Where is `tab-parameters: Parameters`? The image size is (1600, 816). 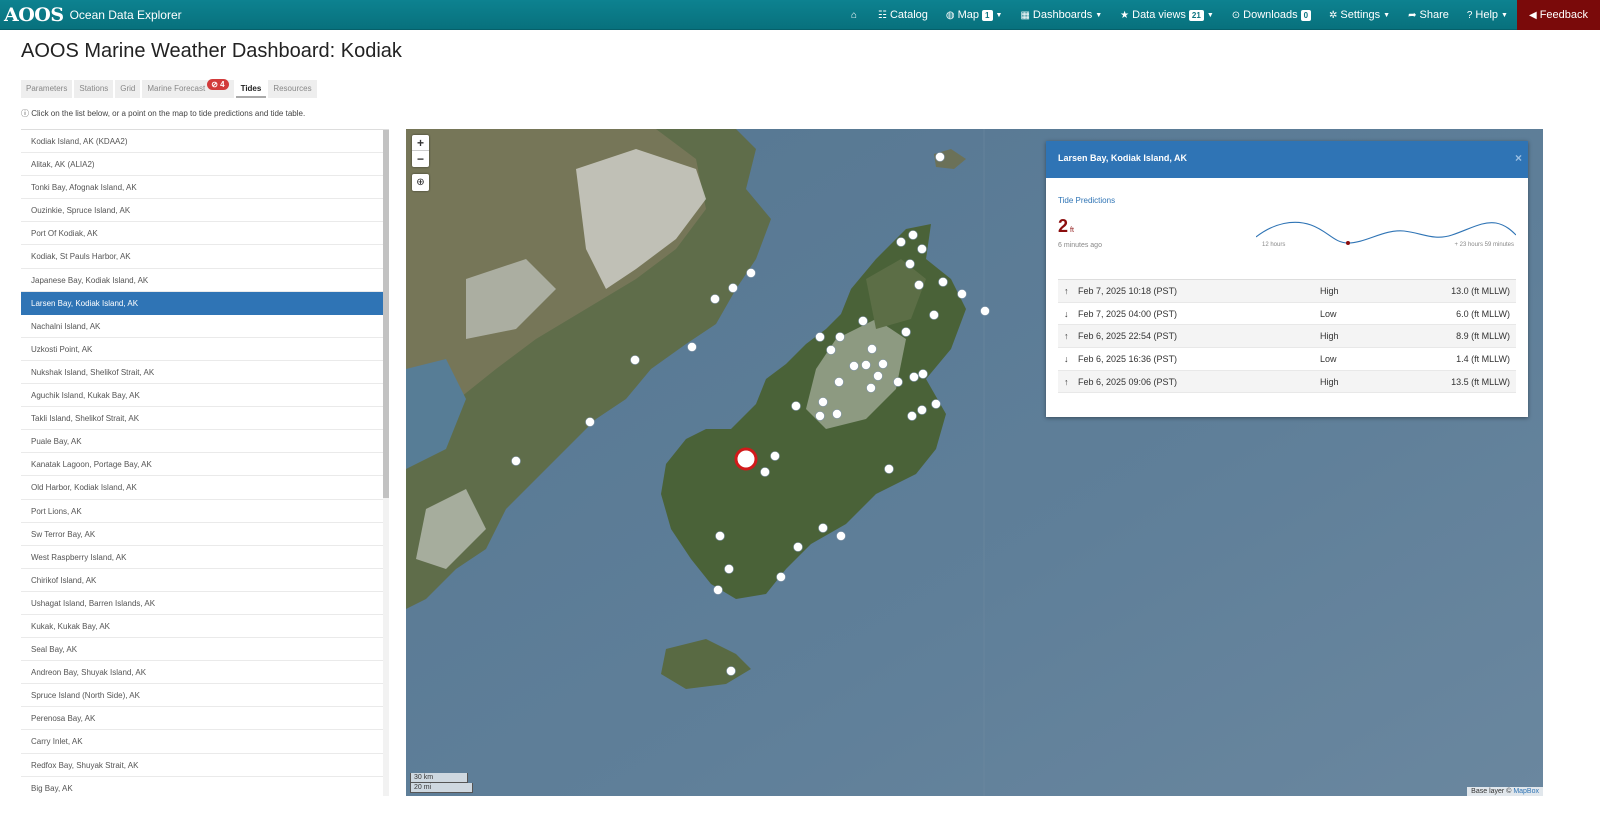 tab-parameters: Parameters is located at coordinates (47, 89).